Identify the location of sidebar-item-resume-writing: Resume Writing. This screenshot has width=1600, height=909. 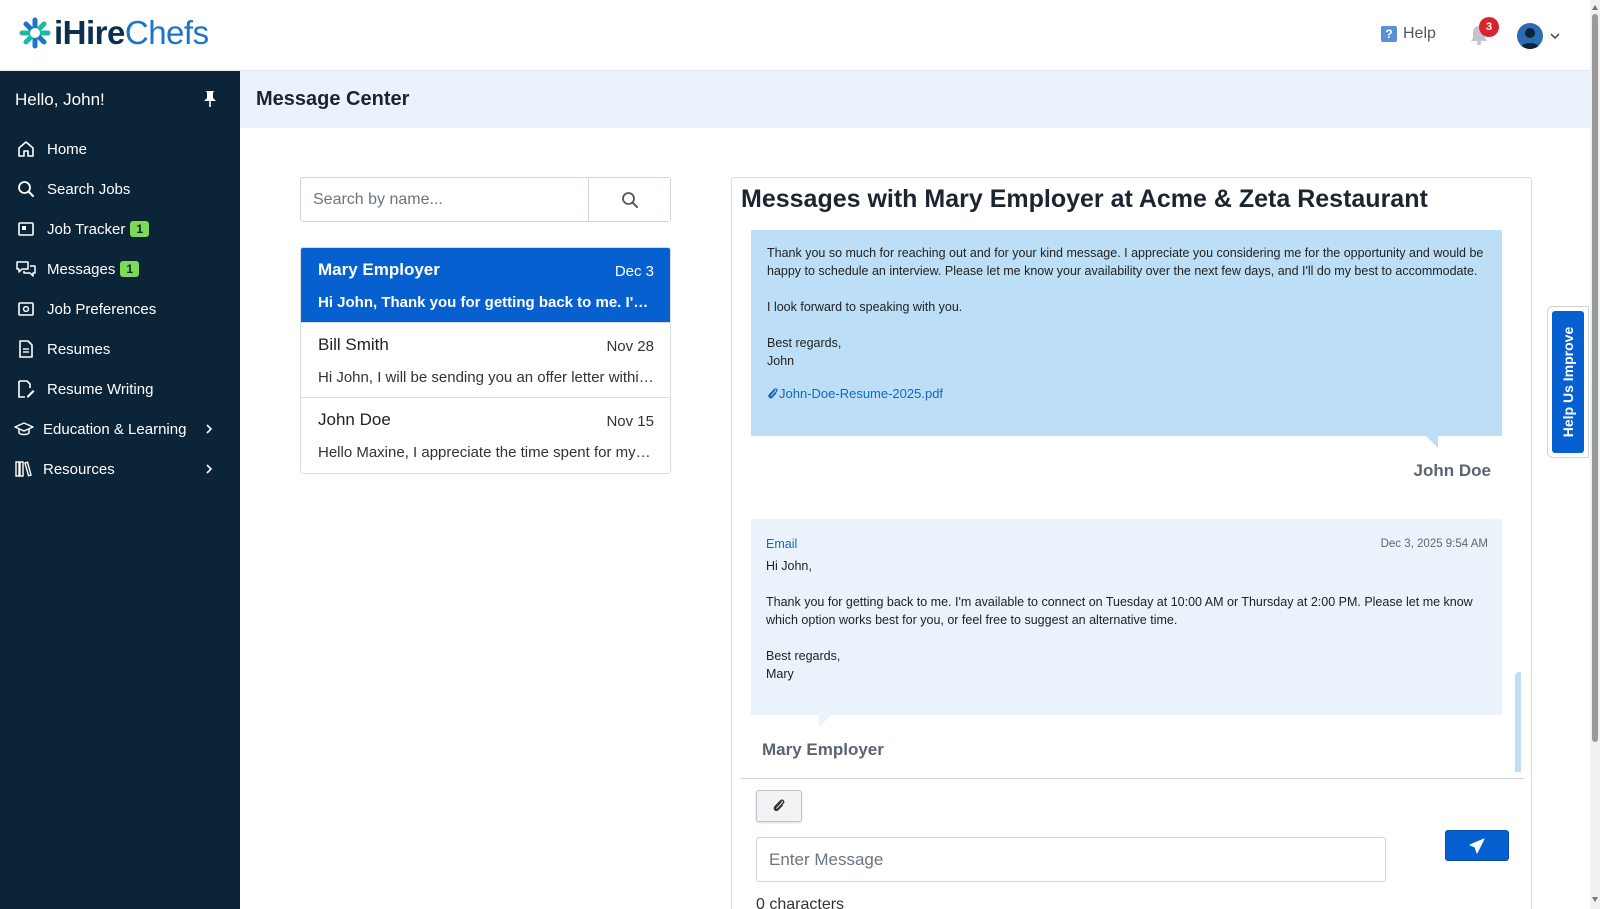
(120, 389).